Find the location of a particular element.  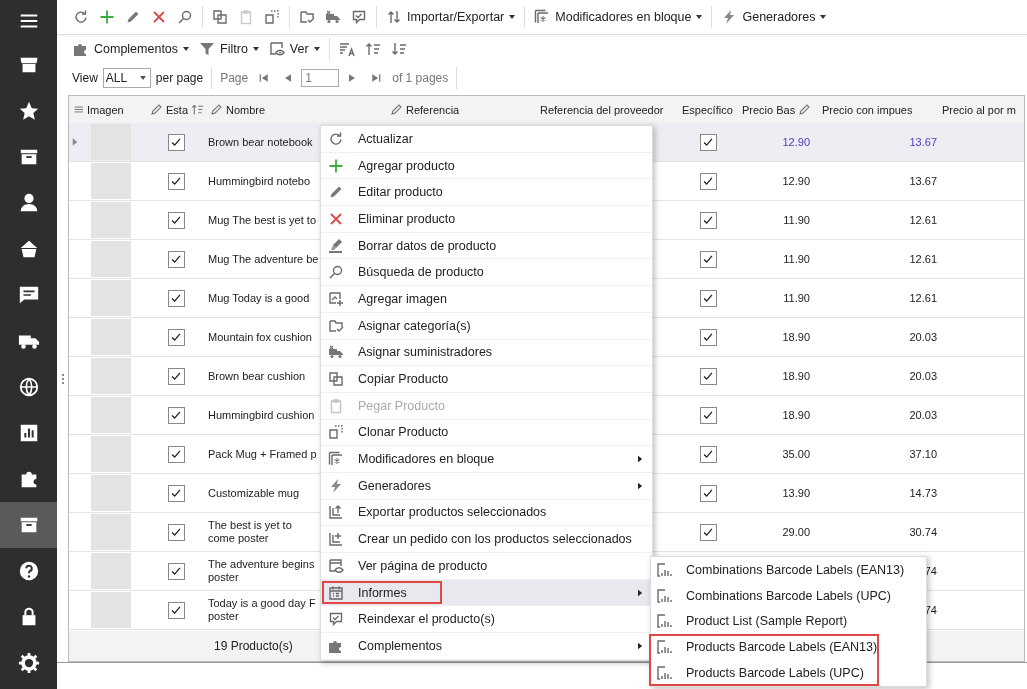

table-cell-text: Today is a good day F poster is located at coordinates (262, 610).